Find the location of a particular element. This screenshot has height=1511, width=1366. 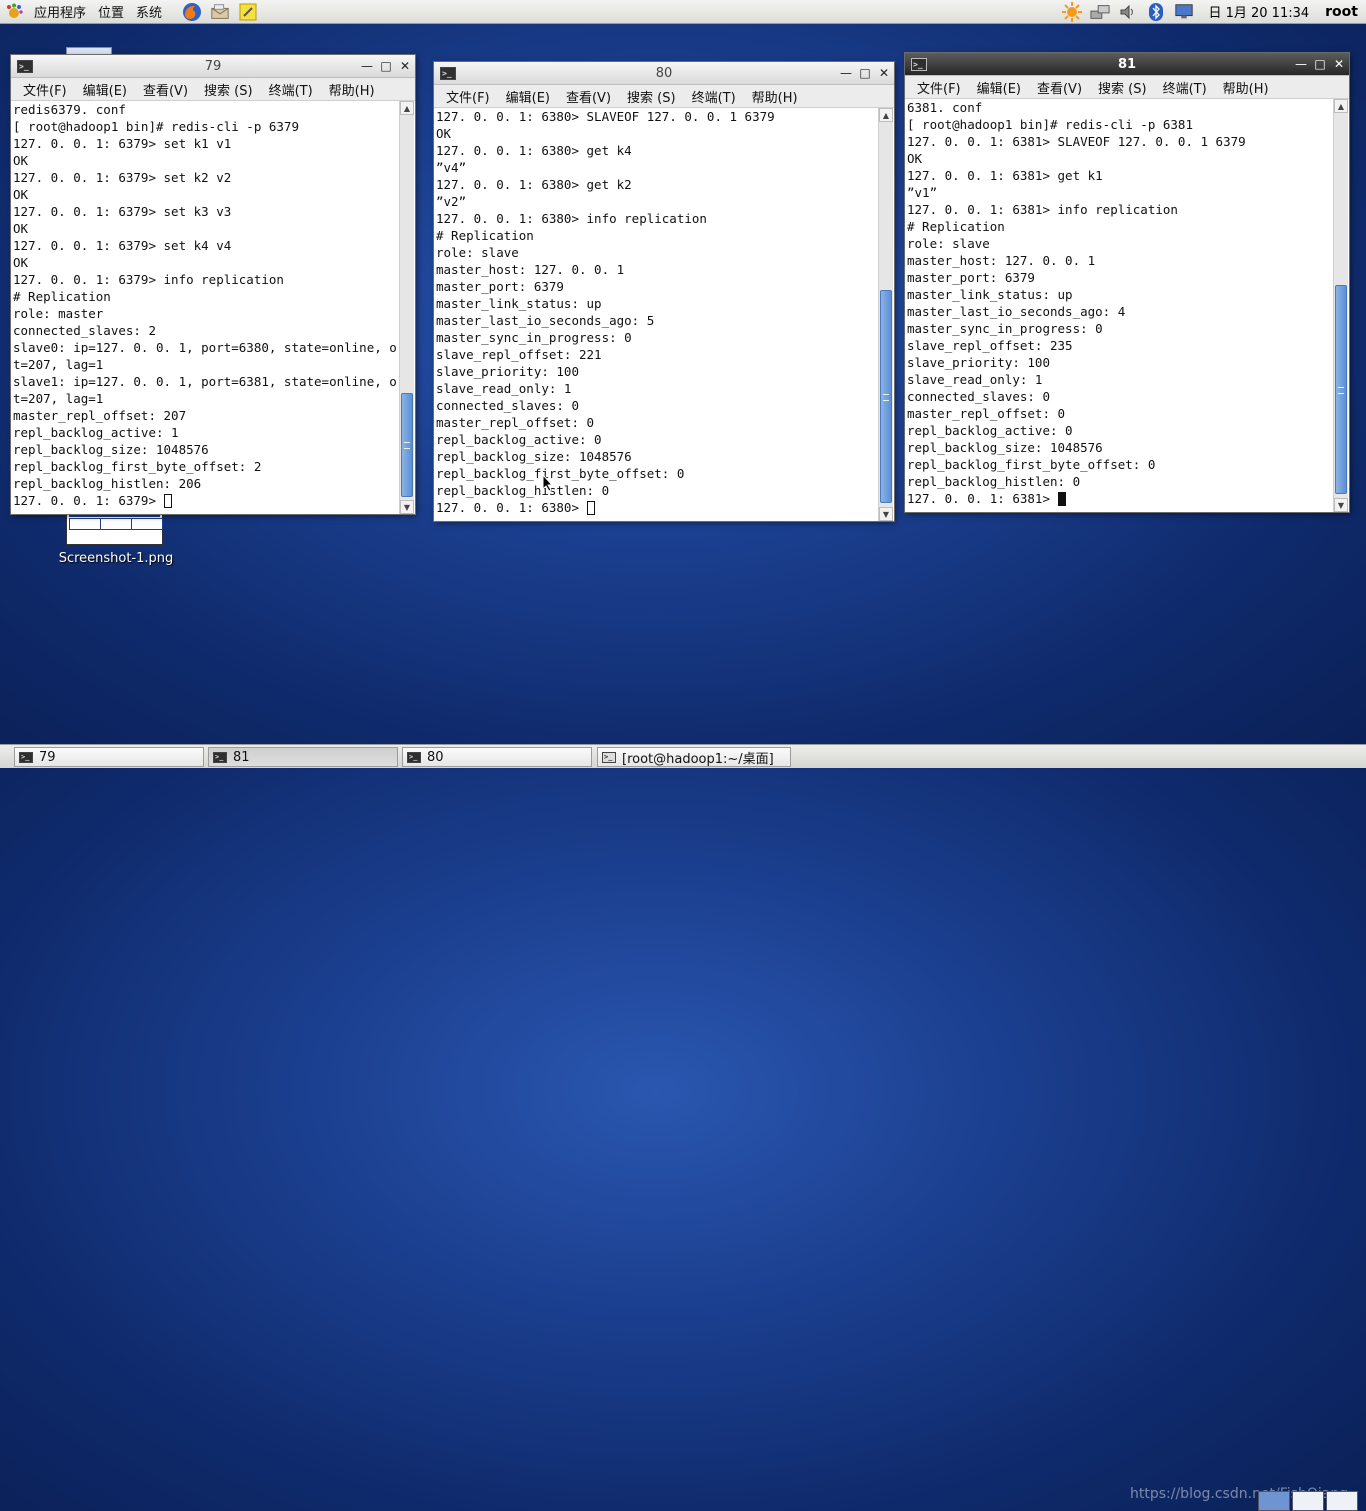

taskbar-item-80: >_ 80 is located at coordinates (497, 757).